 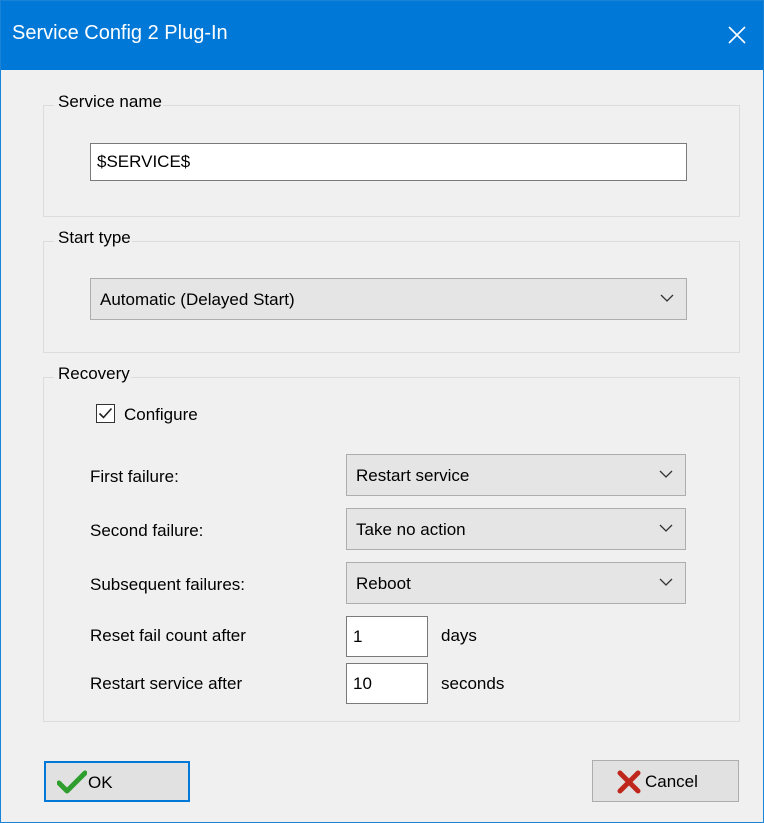 I want to click on ok-label: OK, so click(x=100, y=782).